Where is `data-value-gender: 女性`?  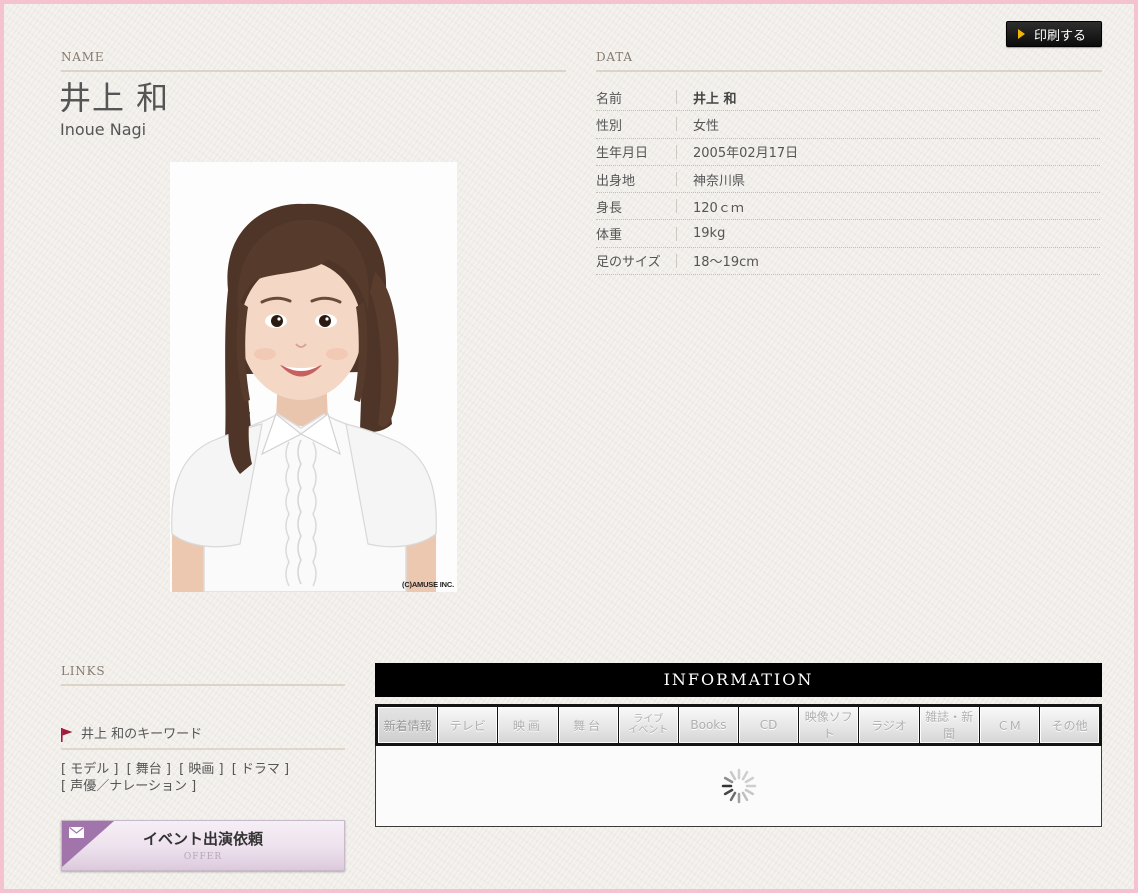 data-value-gender: 女性 is located at coordinates (706, 126).